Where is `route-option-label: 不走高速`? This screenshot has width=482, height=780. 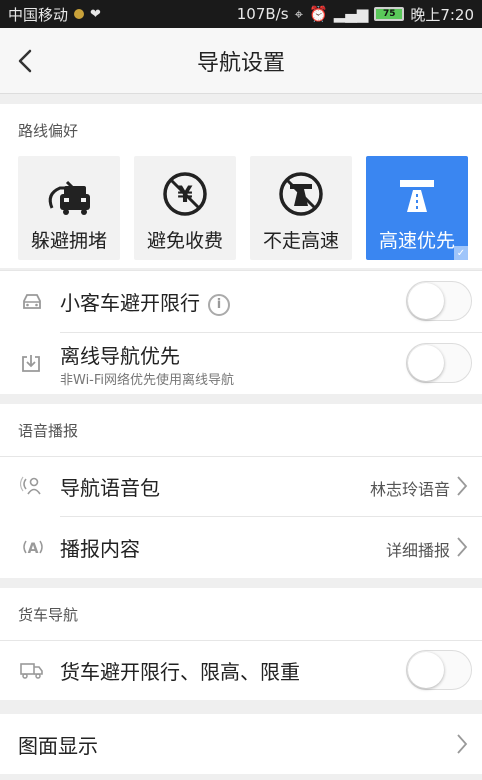
route-option-label: 不走高速 is located at coordinates (300, 241).